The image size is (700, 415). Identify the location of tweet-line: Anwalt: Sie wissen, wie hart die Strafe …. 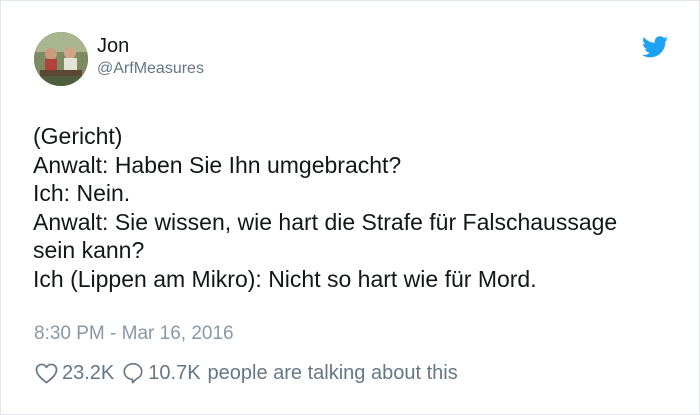
(325, 221).